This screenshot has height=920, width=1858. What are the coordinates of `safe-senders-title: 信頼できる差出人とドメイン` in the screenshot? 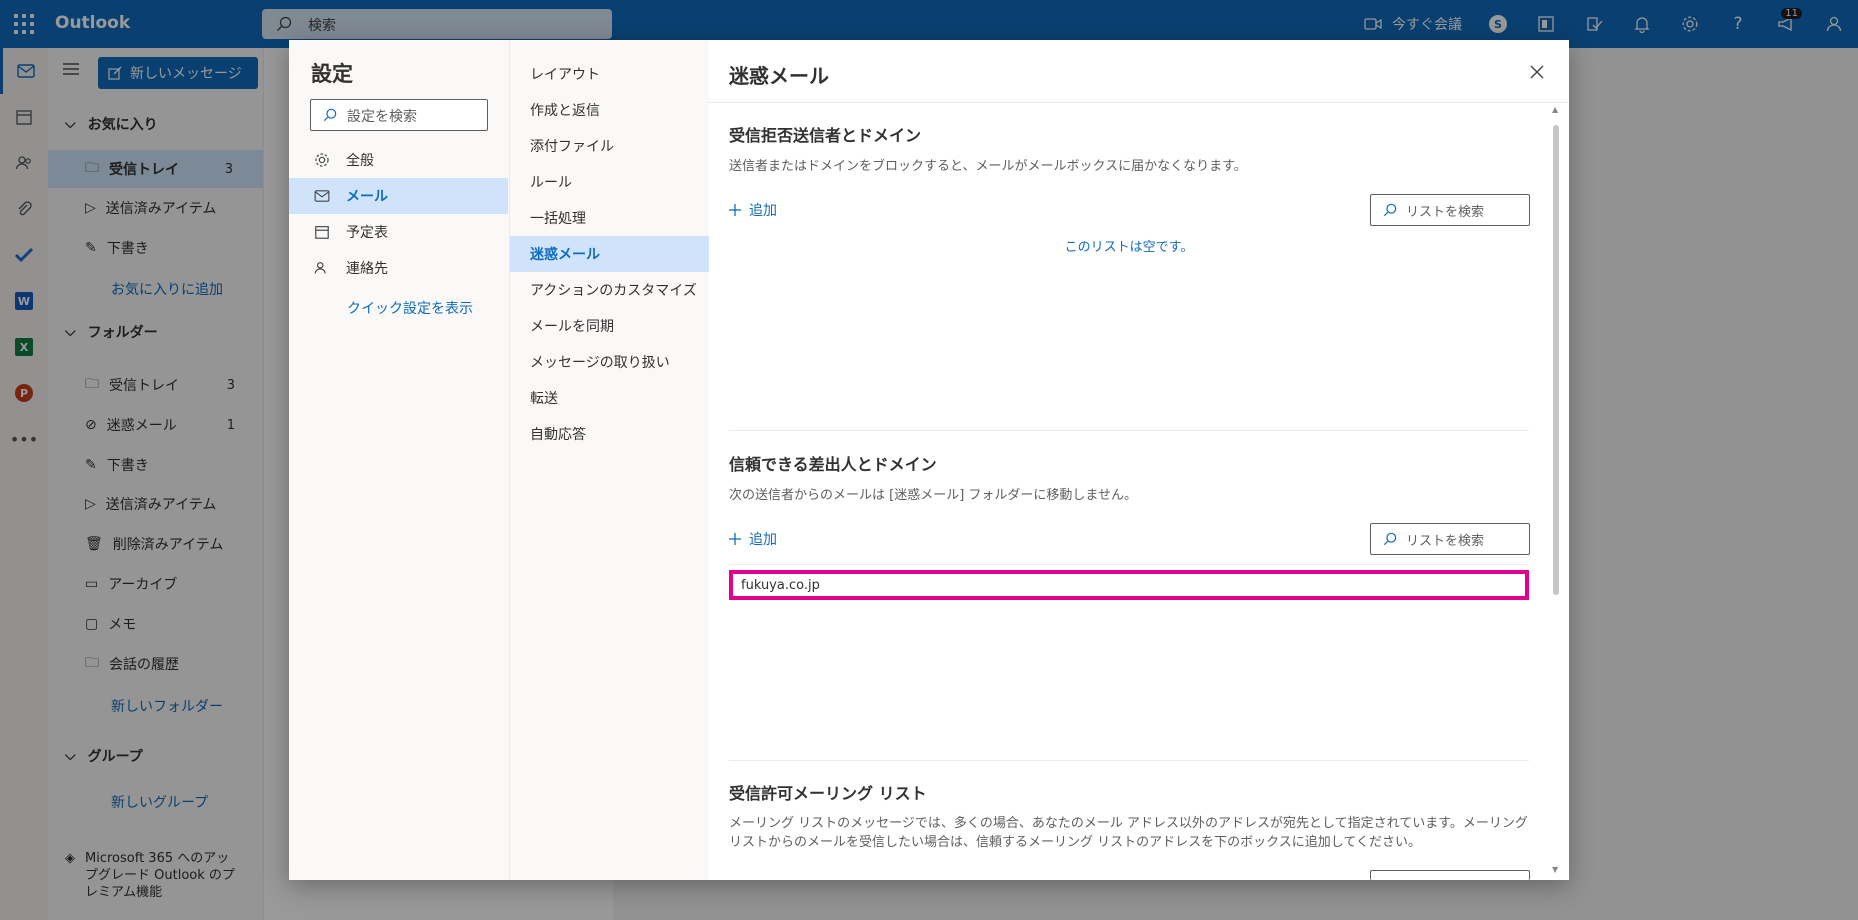 It's located at (833, 464).